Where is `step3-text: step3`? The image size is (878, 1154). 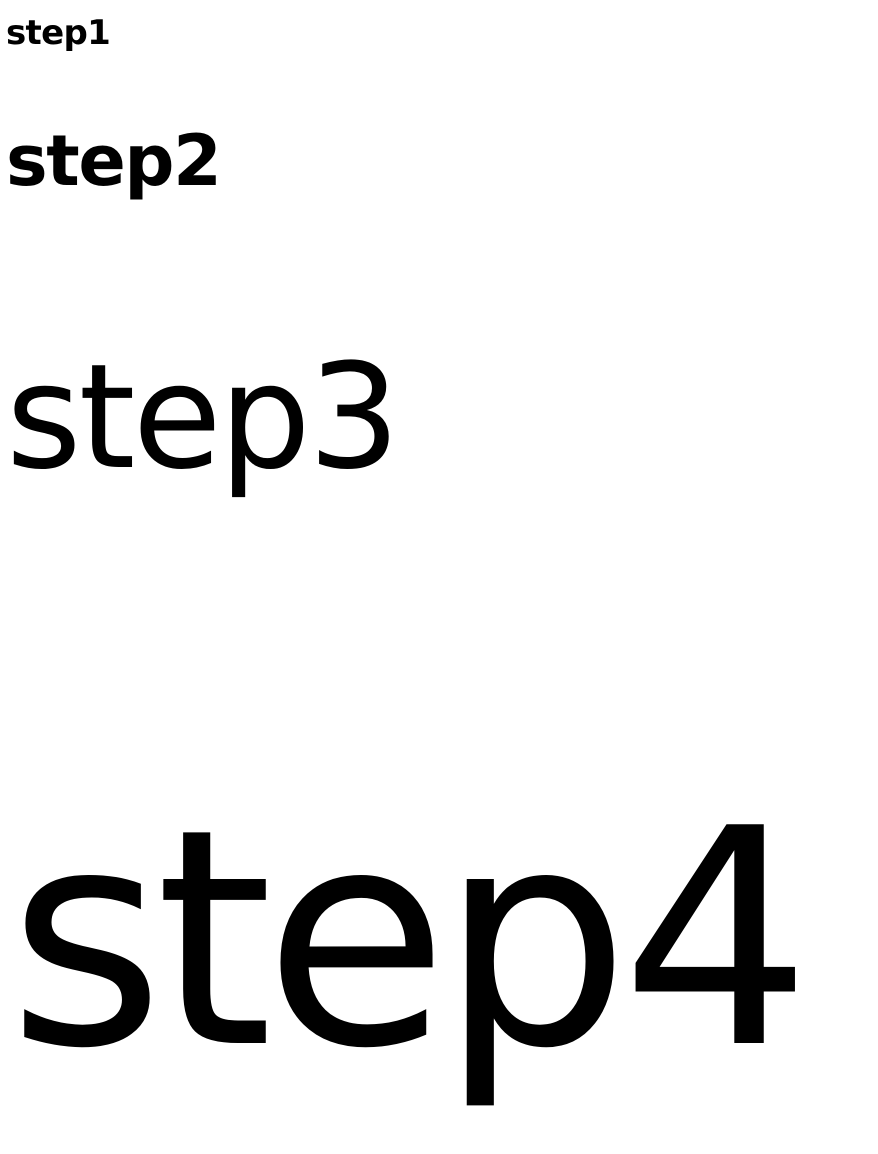 step3-text: step3 is located at coordinates (203, 417).